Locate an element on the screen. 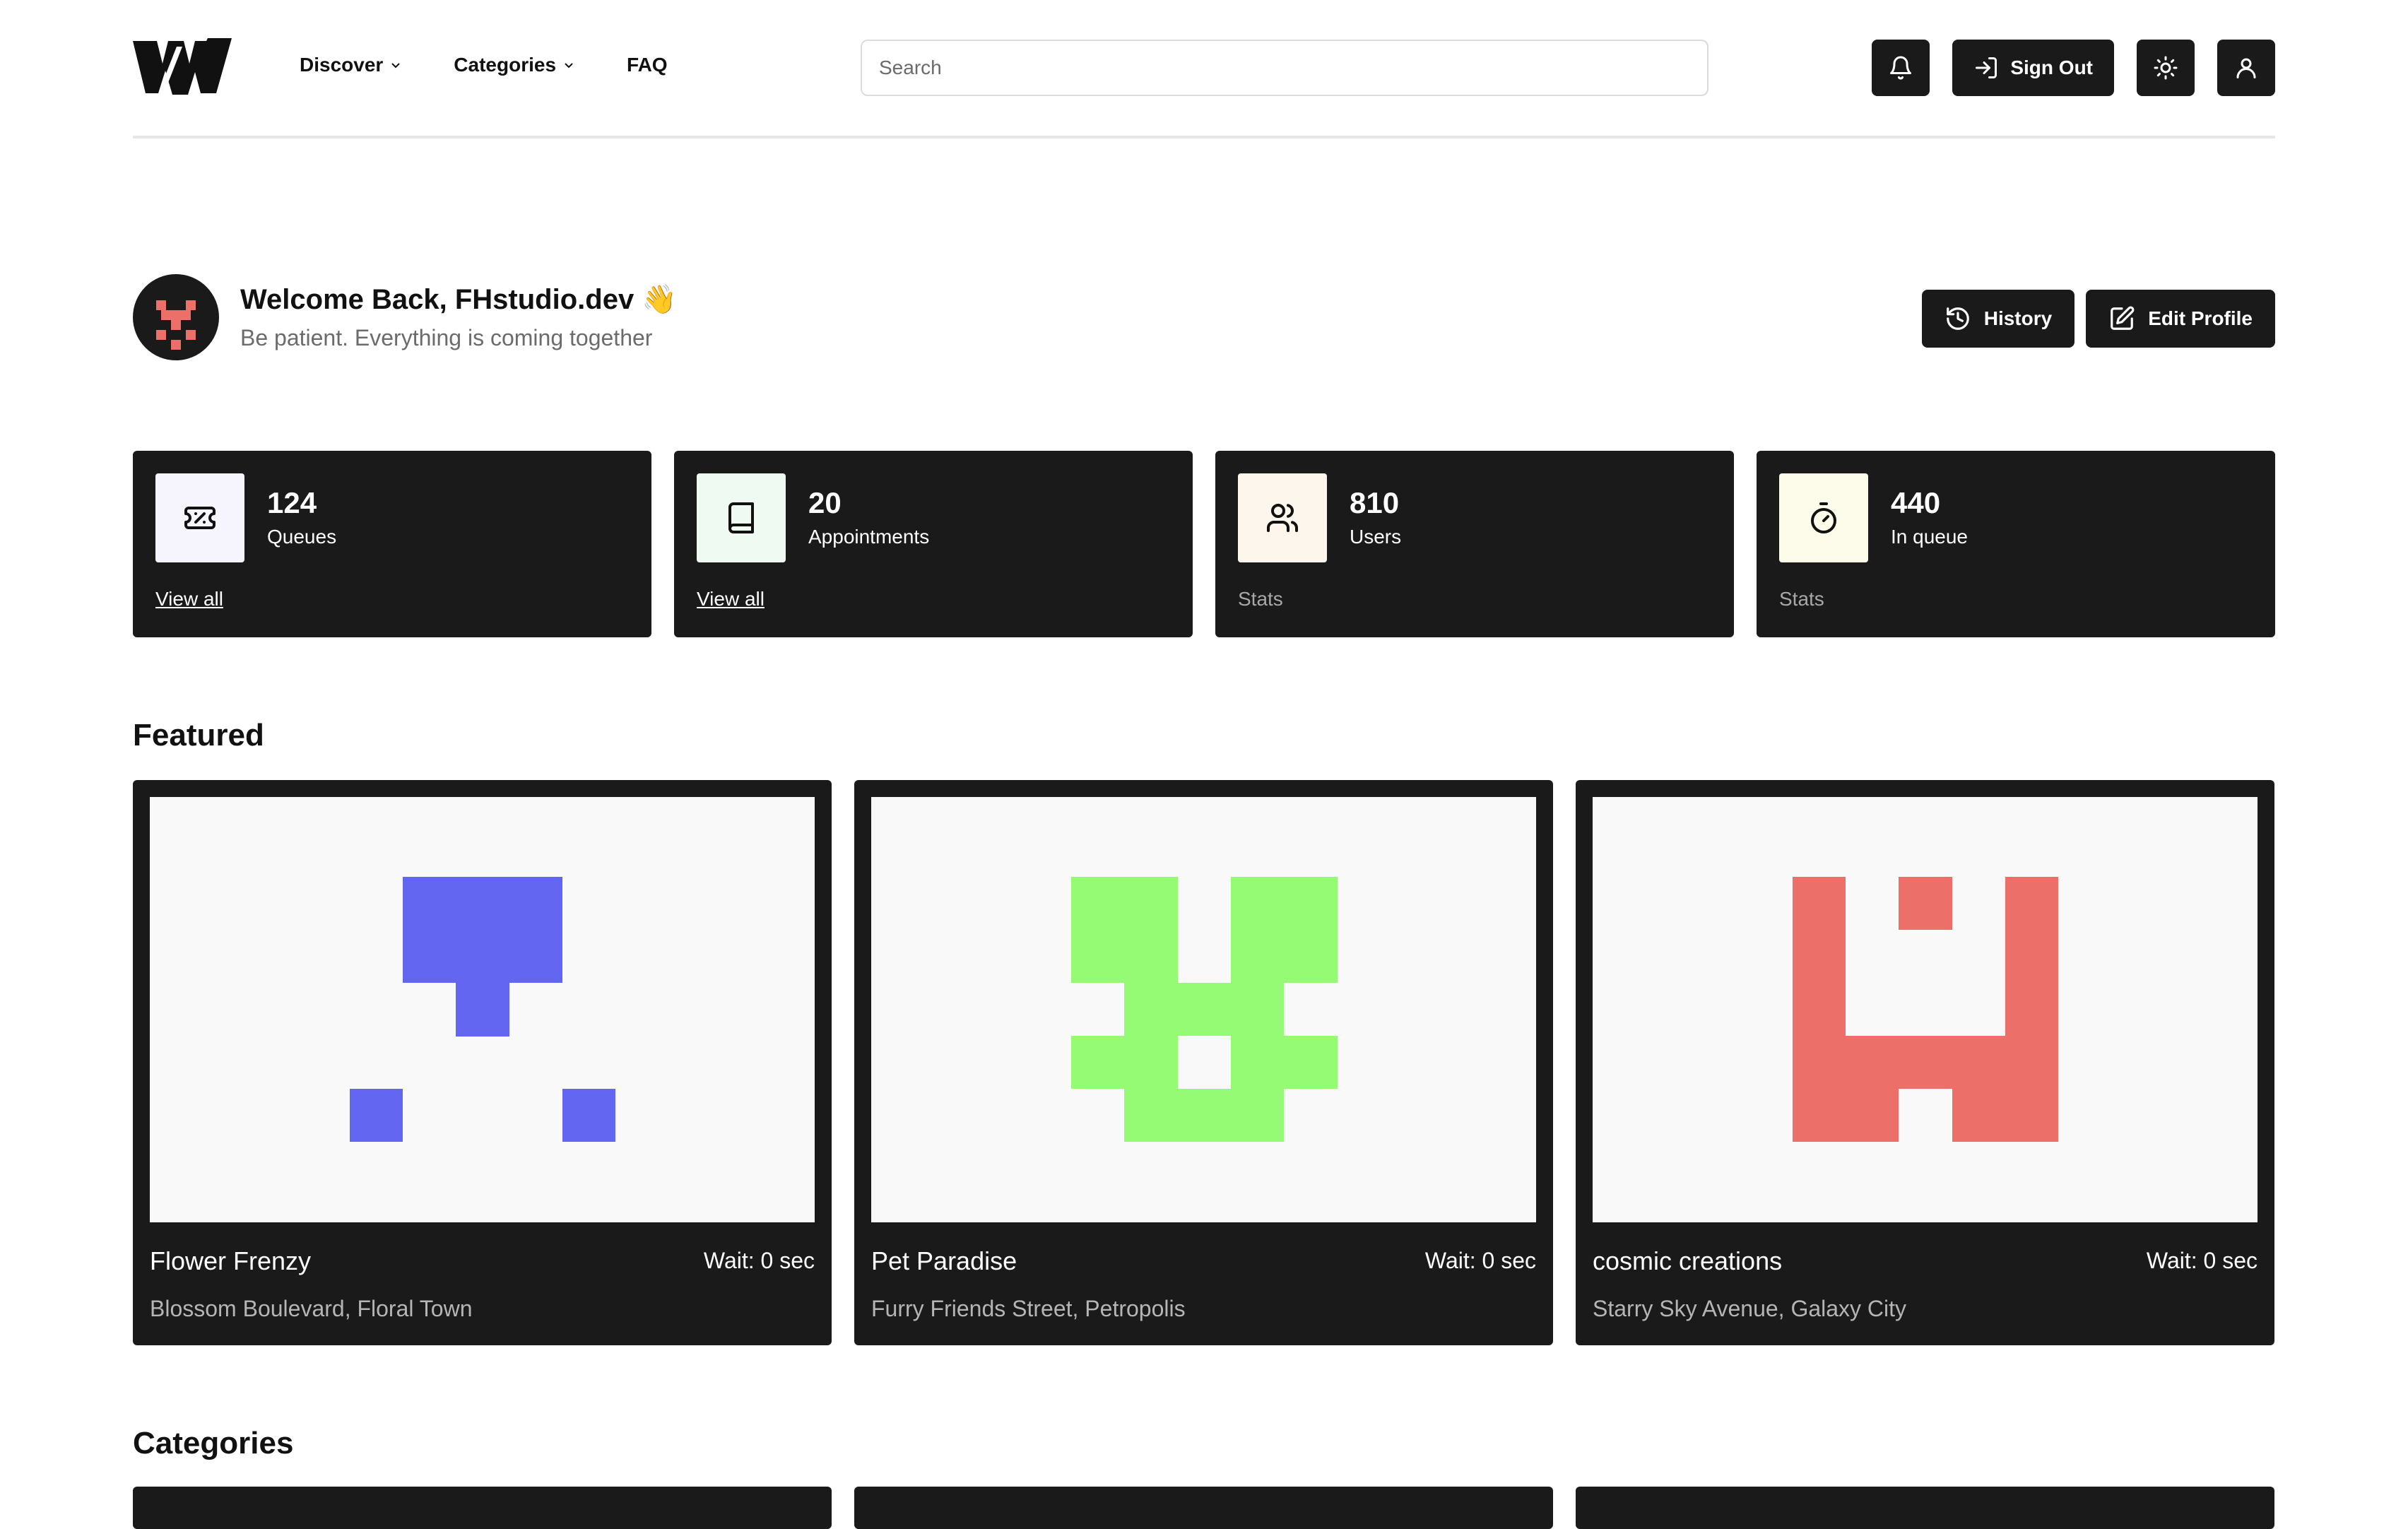 The height and width of the screenshot is (1529, 2408). user-icon is located at coordinates (2246, 68).